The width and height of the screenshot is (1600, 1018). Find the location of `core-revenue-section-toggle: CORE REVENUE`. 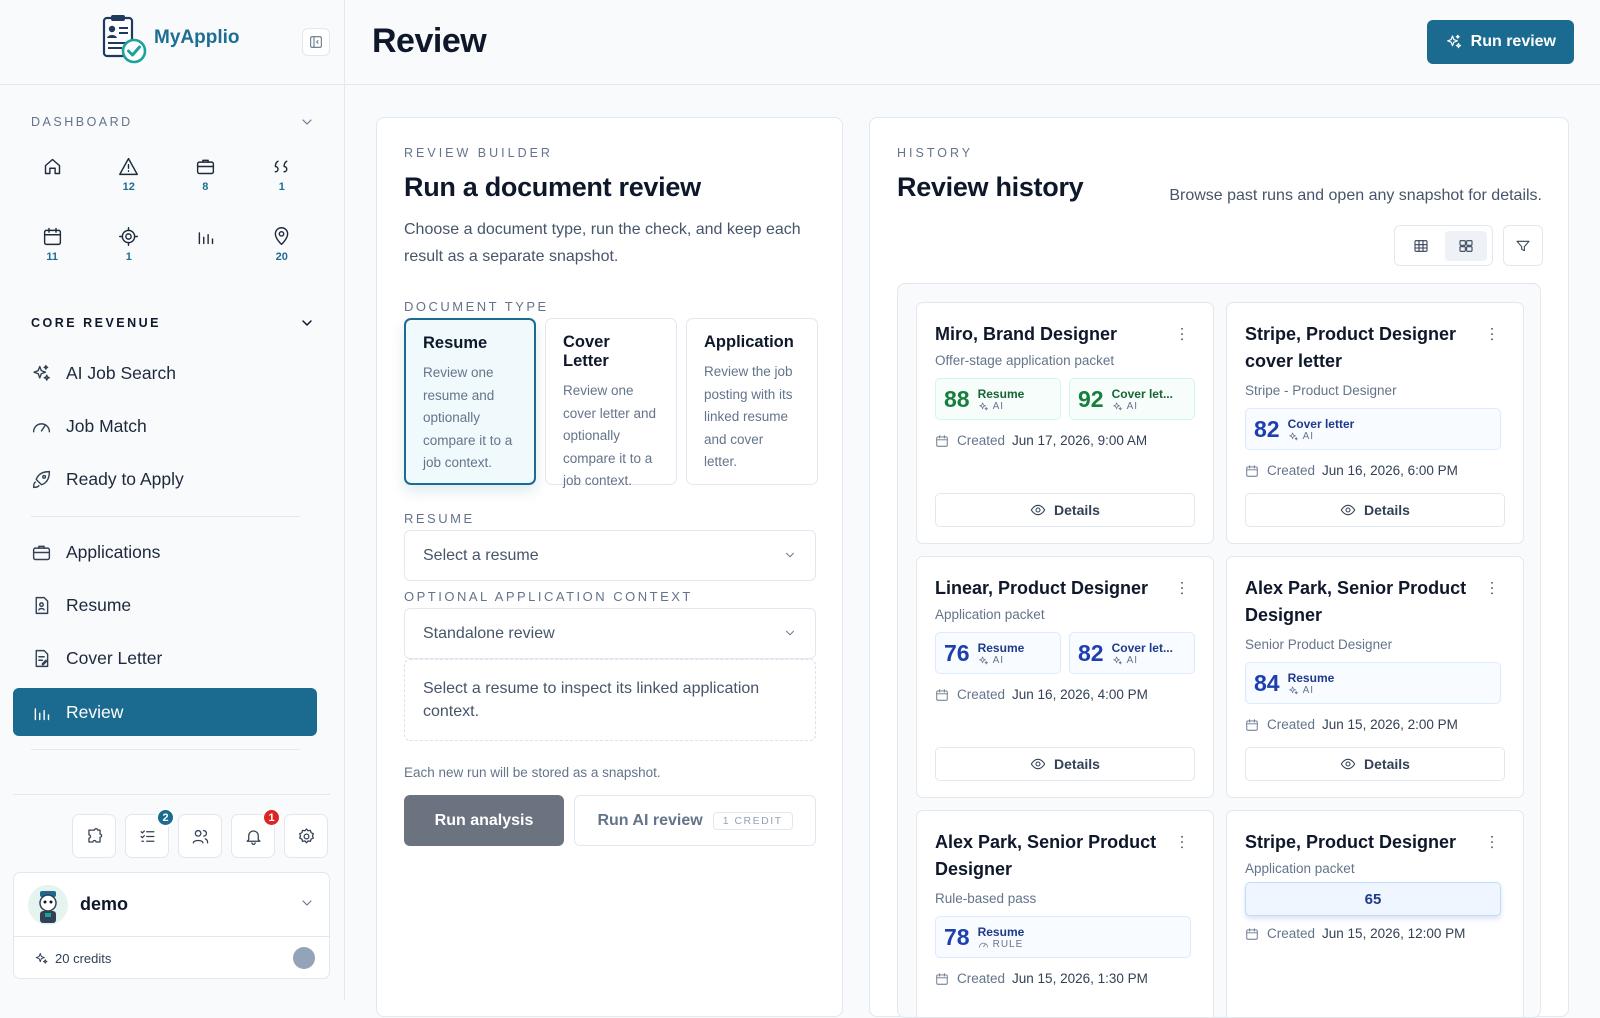

core-revenue-section-toggle: CORE REVENUE is located at coordinates (173, 323).